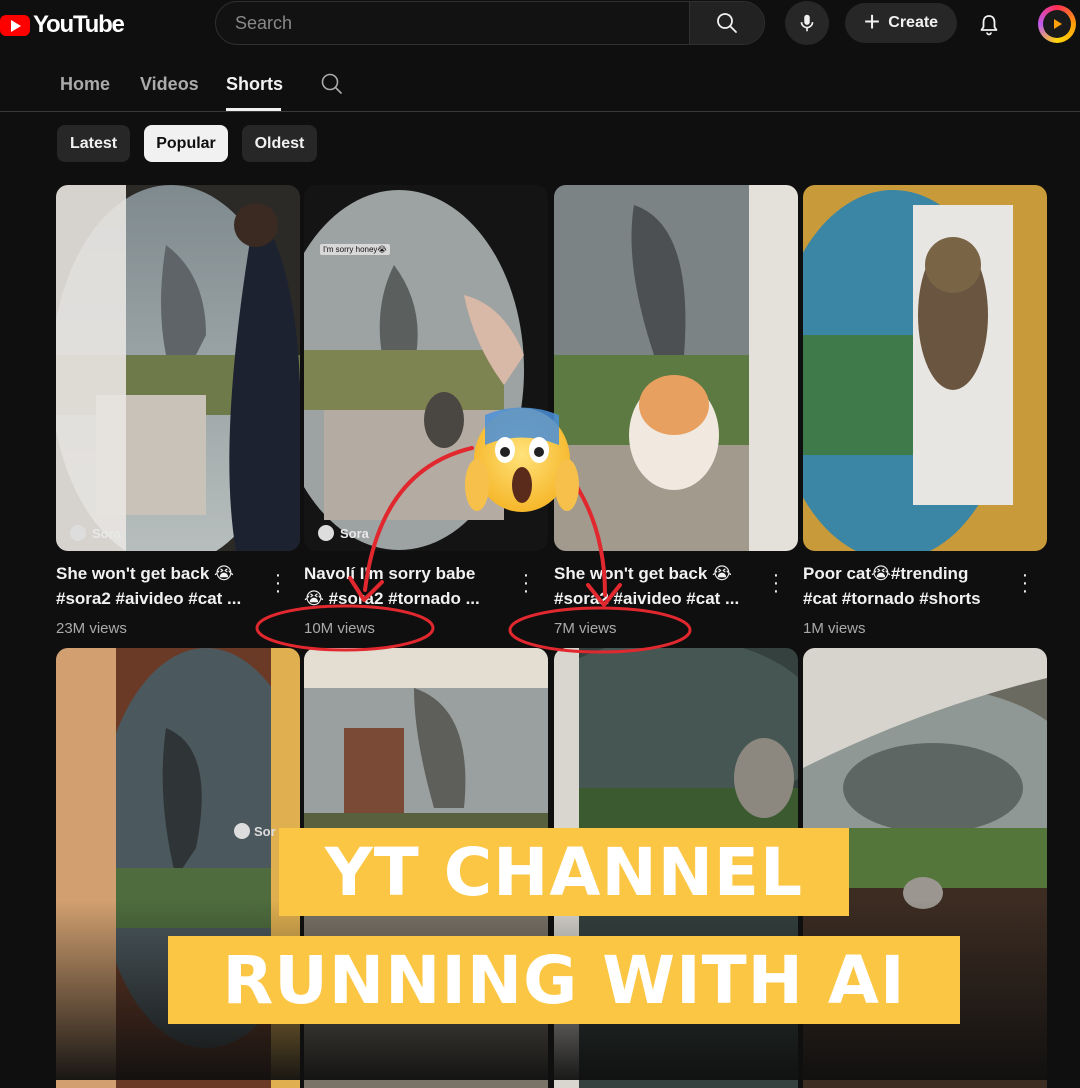 The image size is (1080, 1088). What do you see at coordinates (564, 872) in the screenshot?
I see `promo-banner-line1: YT CHANNEL` at bounding box center [564, 872].